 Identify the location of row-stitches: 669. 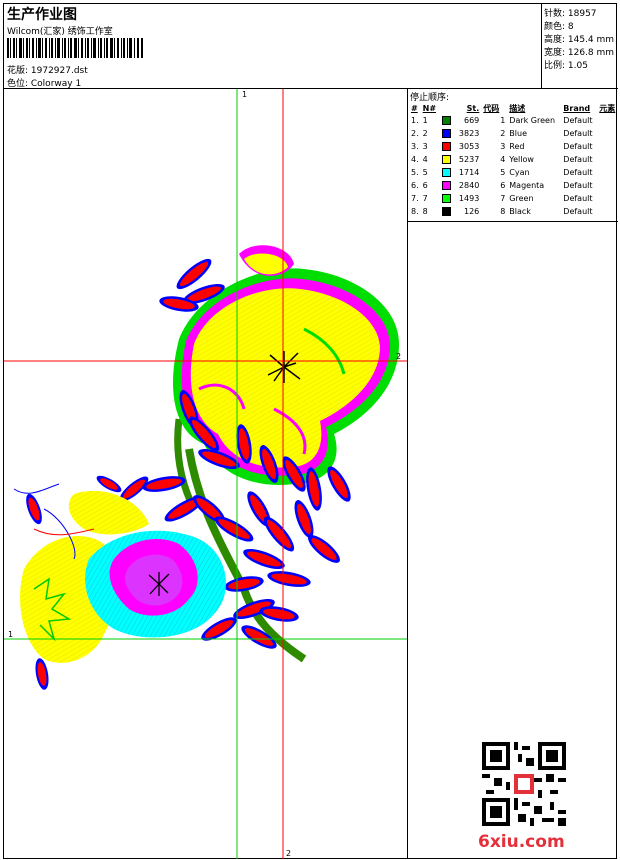
(472, 120).